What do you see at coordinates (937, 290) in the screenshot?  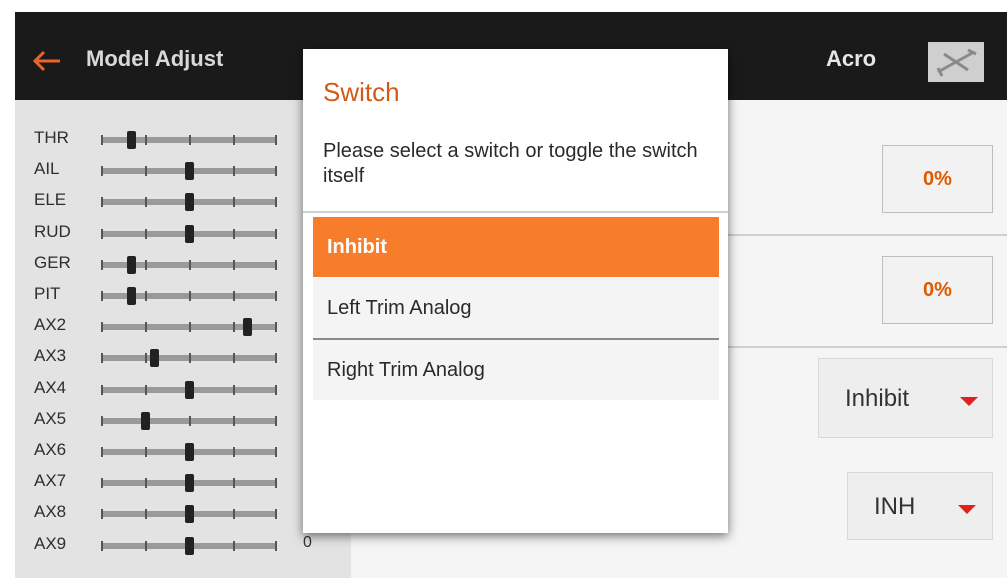 I see `value-box-2: 0%` at bounding box center [937, 290].